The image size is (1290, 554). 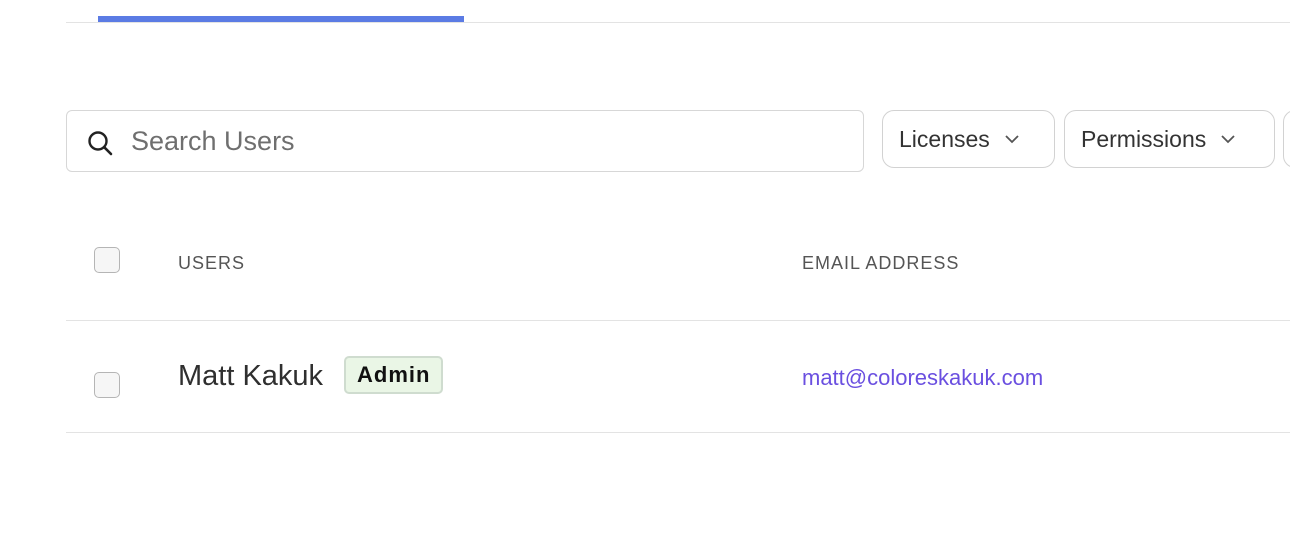 What do you see at coordinates (944, 138) in the screenshot?
I see `licenses-filter-label: Licenses` at bounding box center [944, 138].